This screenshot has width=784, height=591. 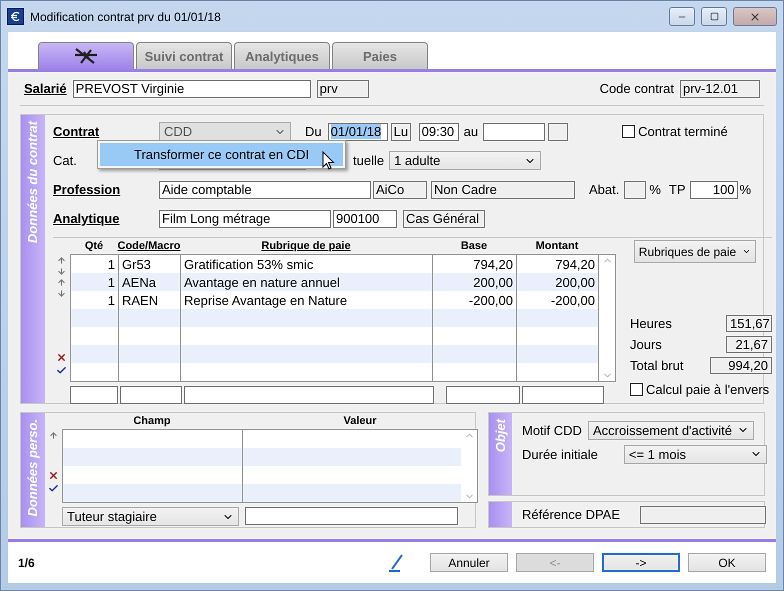 I want to click on contract-code-label: Code contrat, so click(x=637, y=88).